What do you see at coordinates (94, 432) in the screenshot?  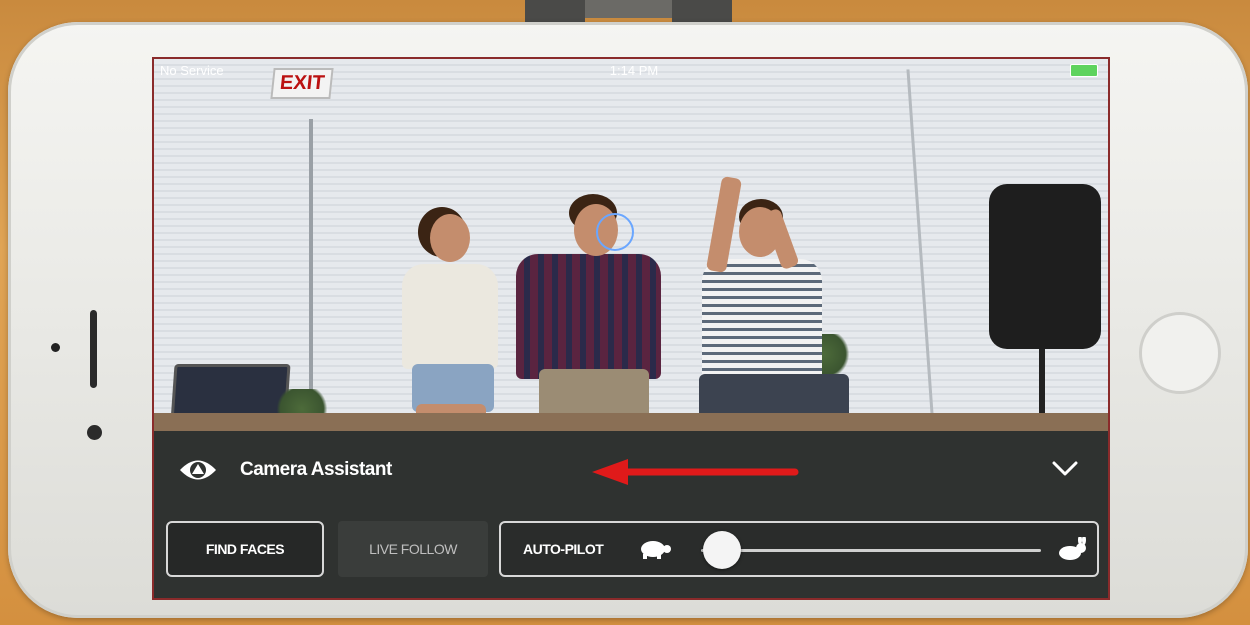 I see `front-camera-lens` at bounding box center [94, 432].